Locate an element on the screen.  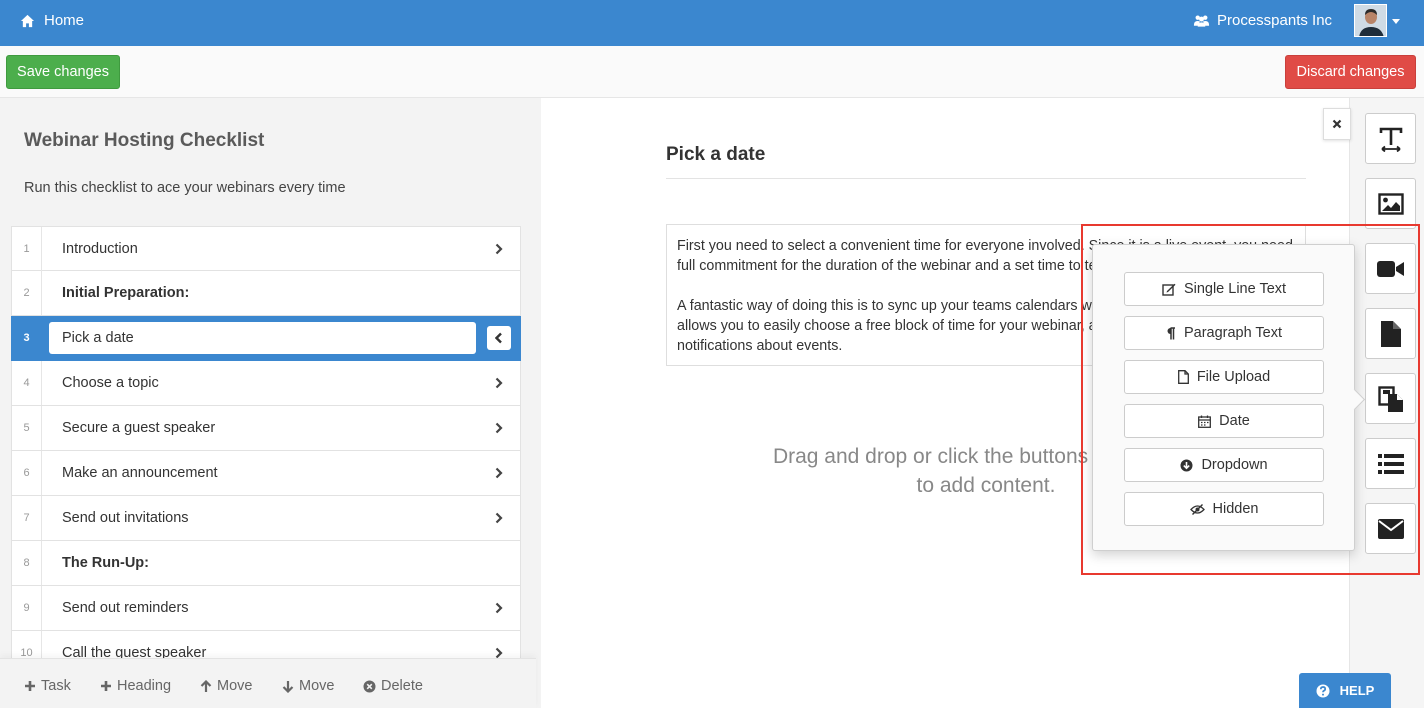
add-text-button is located at coordinates (1390, 138).